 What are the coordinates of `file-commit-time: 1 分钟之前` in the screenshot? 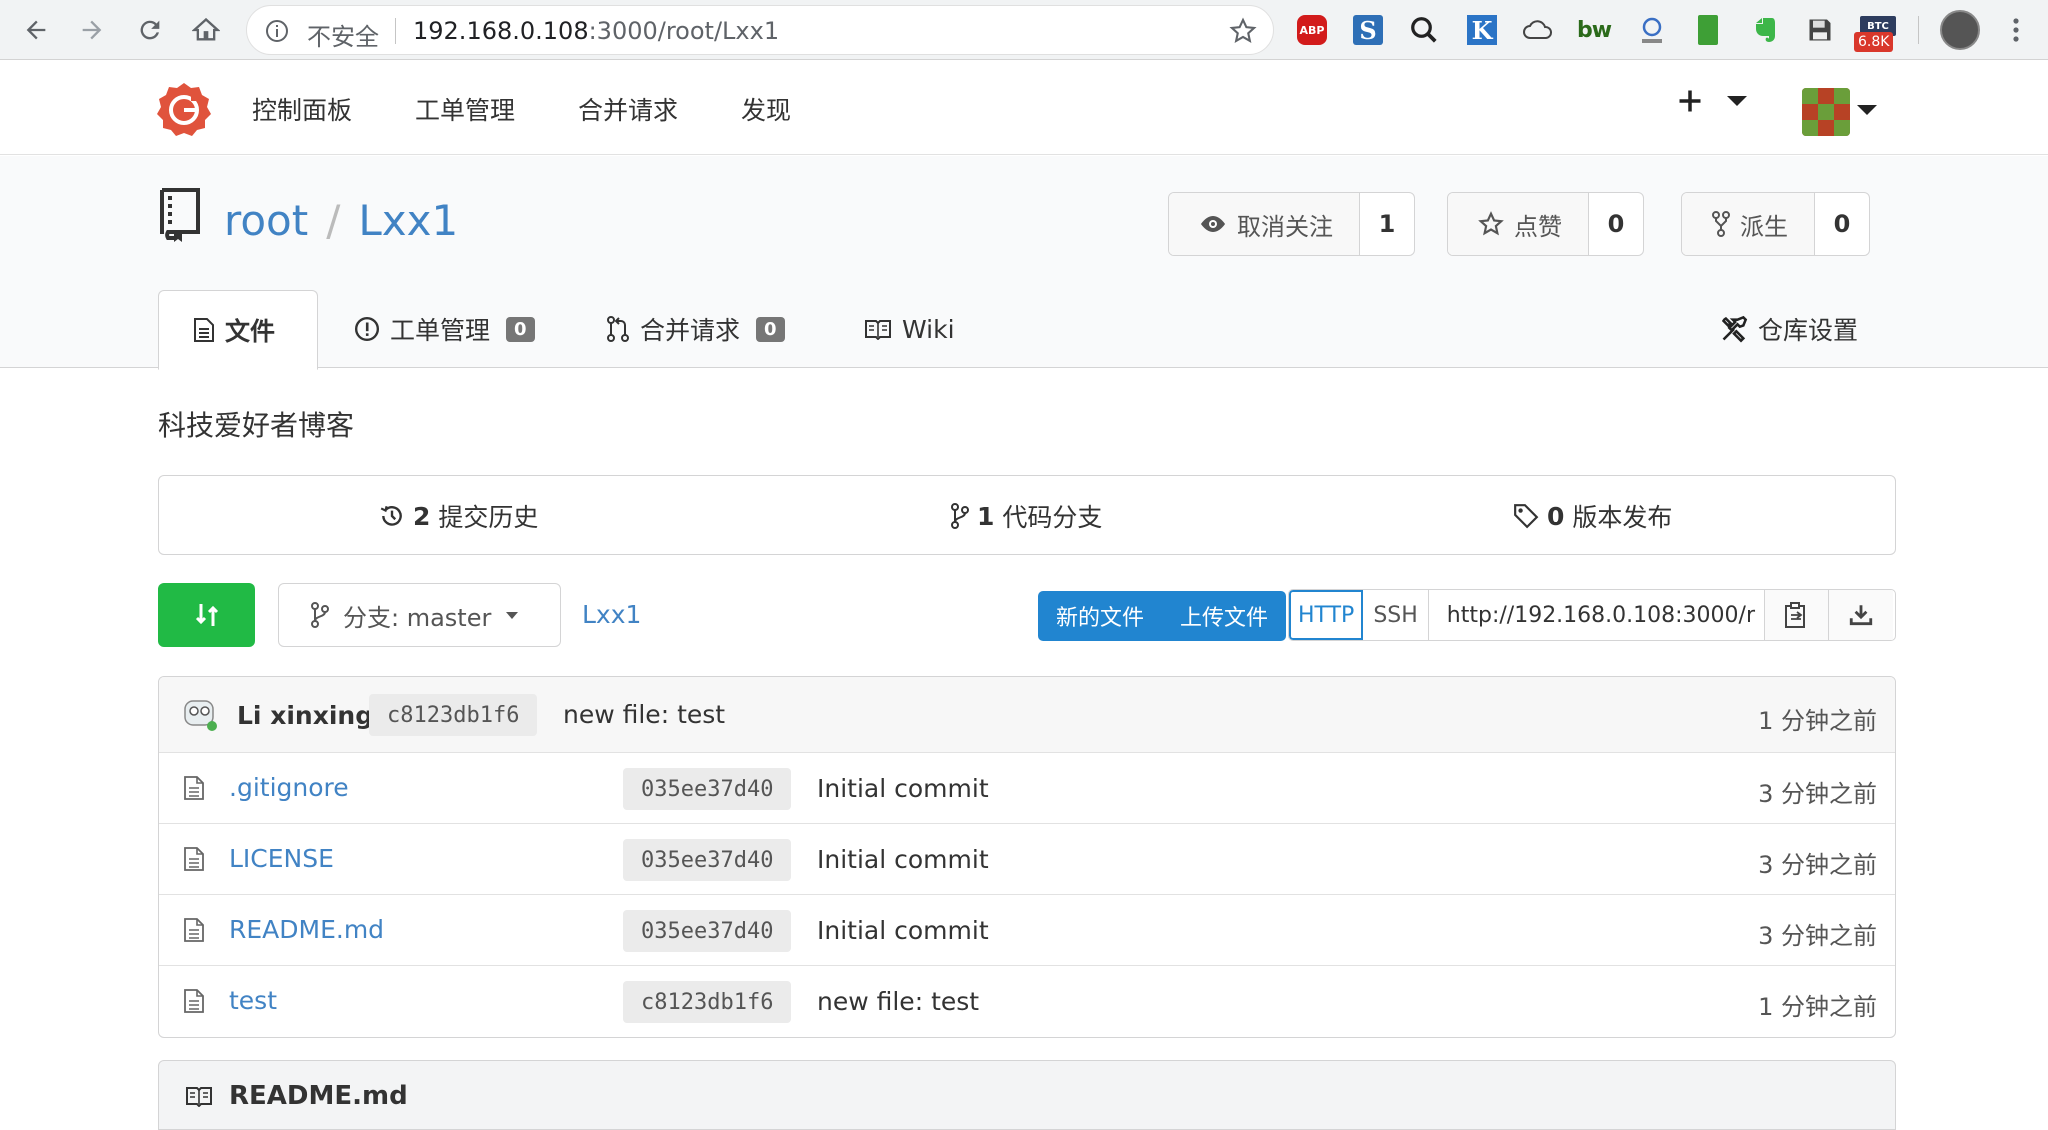 It's located at (1817, 1007).